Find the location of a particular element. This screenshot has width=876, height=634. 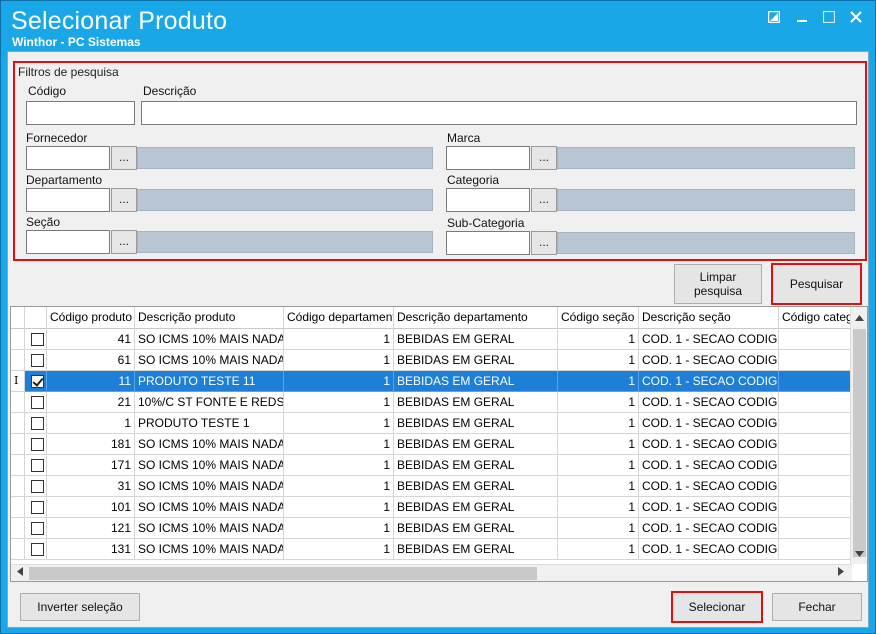

clear-search-button: Limpar pesquisa is located at coordinates (718, 284).